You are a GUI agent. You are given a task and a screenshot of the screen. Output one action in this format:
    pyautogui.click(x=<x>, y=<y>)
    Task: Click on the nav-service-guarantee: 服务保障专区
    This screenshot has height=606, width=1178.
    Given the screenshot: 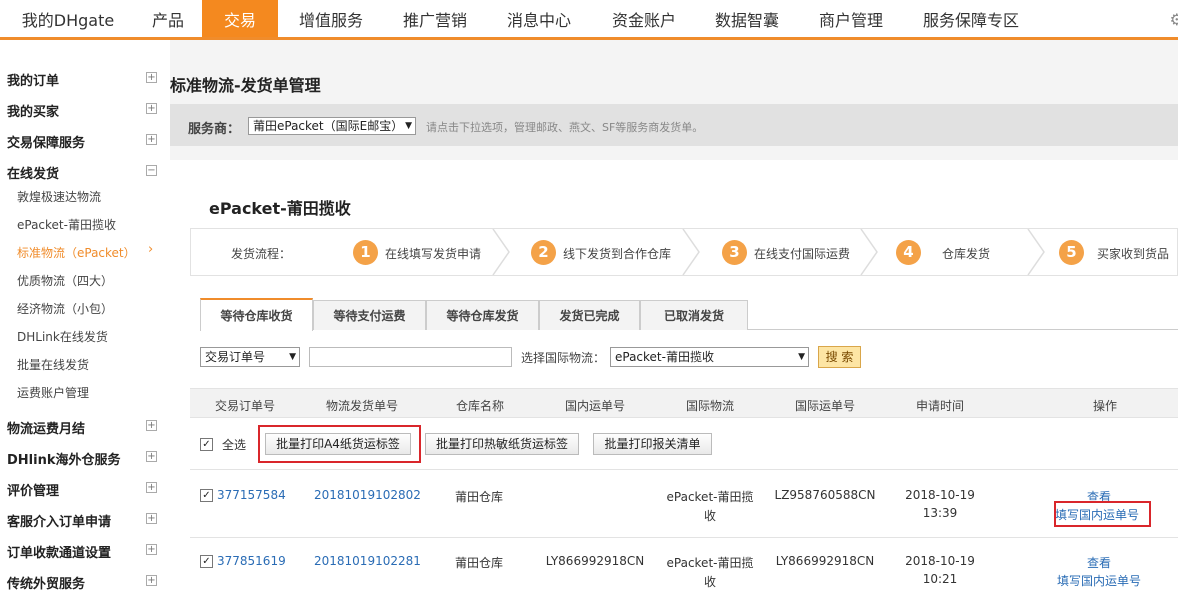 What is the action you would take?
    pyautogui.click(x=971, y=18)
    